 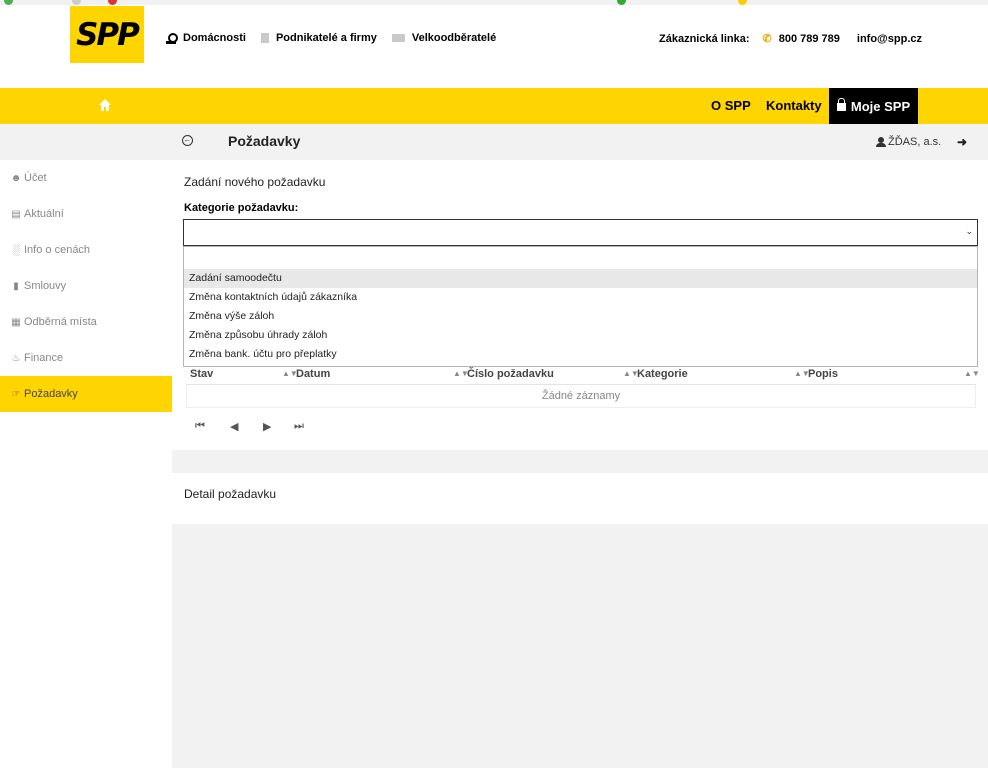 What do you see at coordinates (972, 373) in the screenshot?
I see `sort-icon: ▲▼` at bounding box center [972, 373].